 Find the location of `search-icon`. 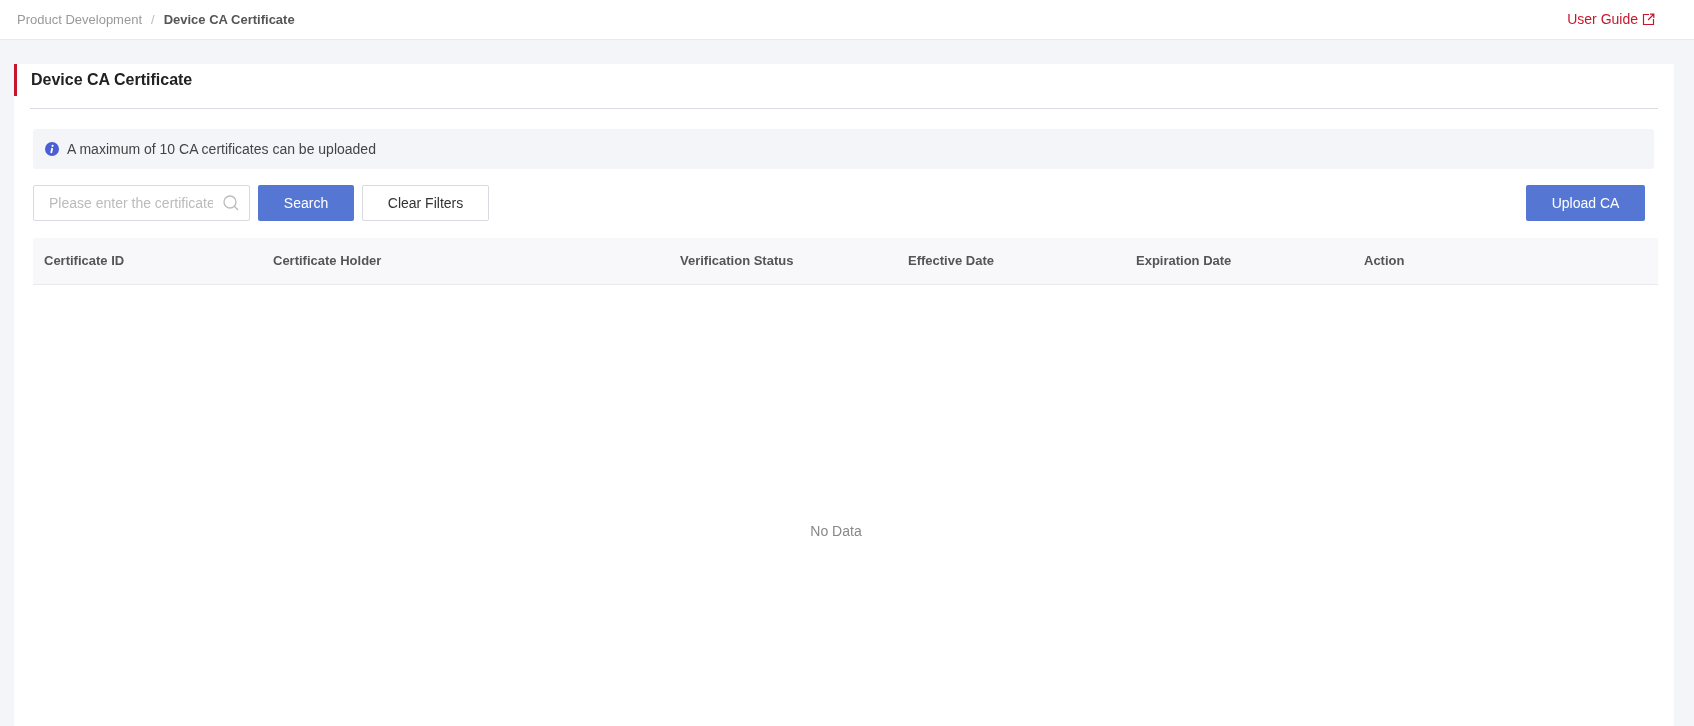

search-icon is located at coordinates (231, 203).